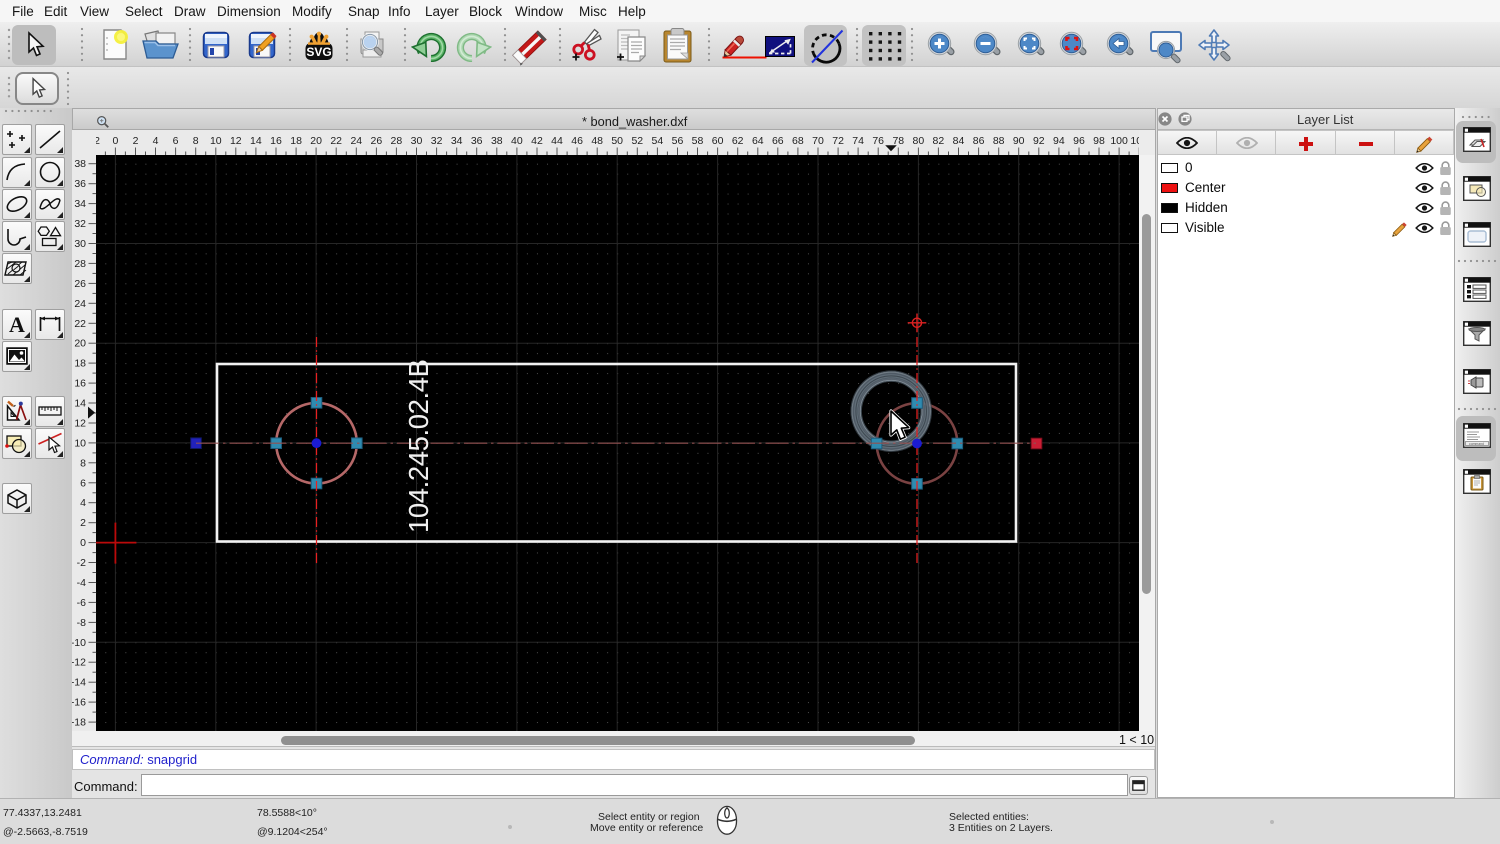 Image resolution: width=1500 pixels, height=844 pixels. Describe the element at coordinates (1019, 141) in the screenshot. I see `svg-text: 90` at that location.